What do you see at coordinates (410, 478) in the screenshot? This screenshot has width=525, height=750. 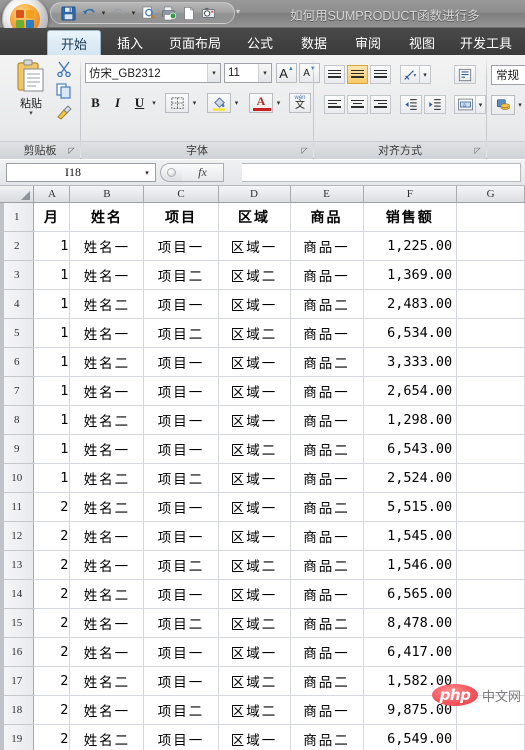 I see `cell-F10: 2,524.00` at bounding box center [410, 478].